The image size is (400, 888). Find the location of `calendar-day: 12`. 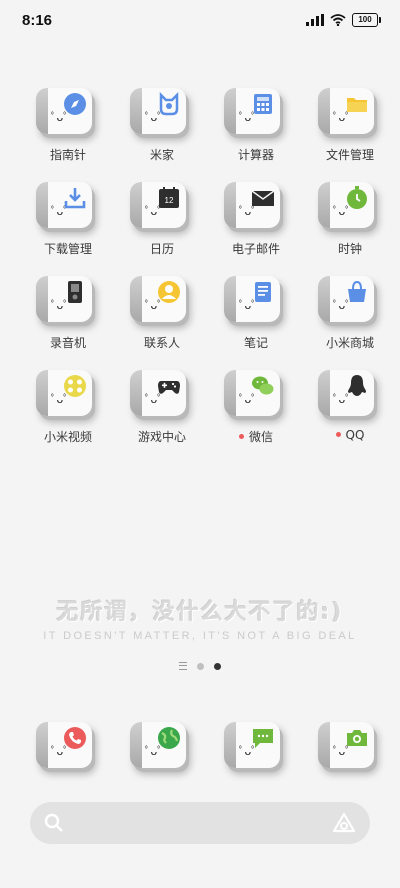

calendar-day: 12 is located at coordinates (169, 200).